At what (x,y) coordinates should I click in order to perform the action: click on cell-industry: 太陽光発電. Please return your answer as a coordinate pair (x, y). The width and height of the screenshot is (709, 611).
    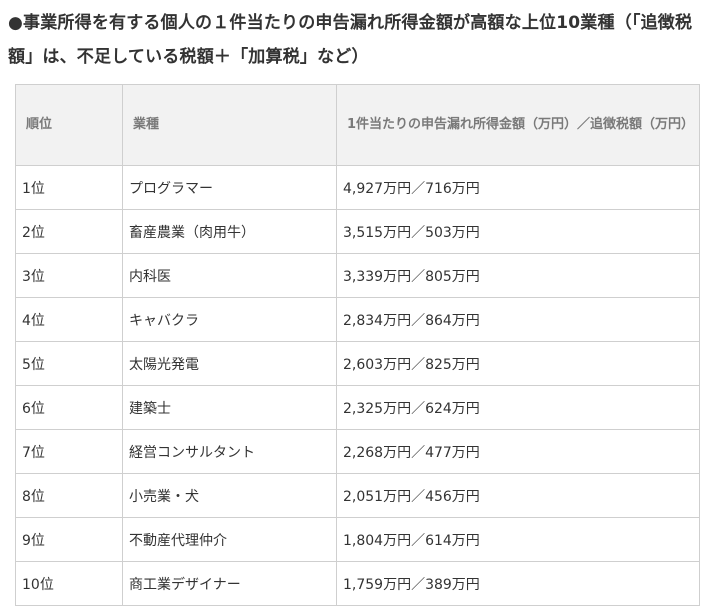
    Looking at the image, I should click on (229, 363).